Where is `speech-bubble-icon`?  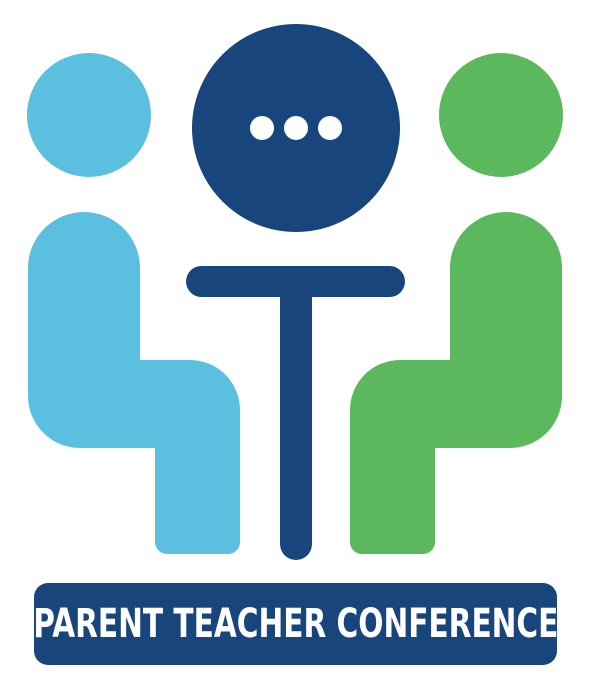
speech-bubble-icon is located at coordinates (296, 128).